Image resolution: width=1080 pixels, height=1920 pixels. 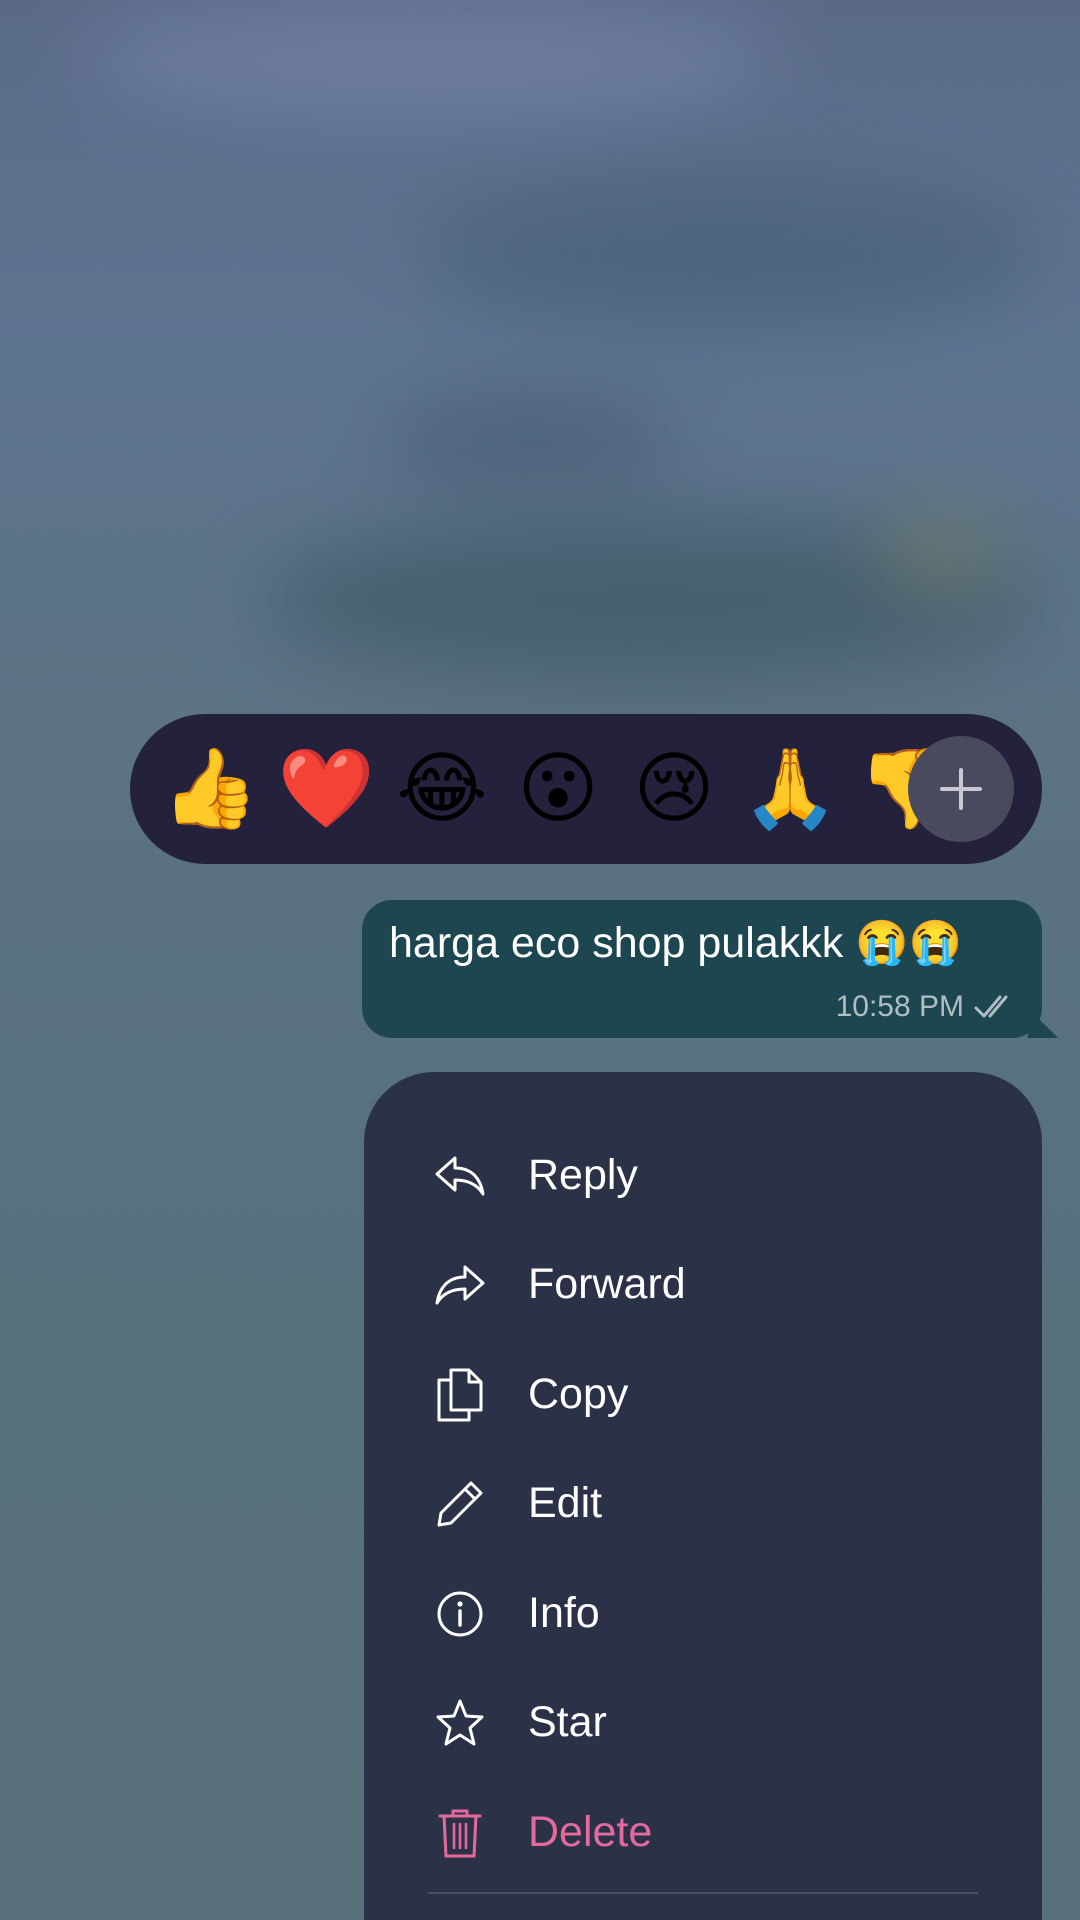 I want to click on menu-item-label: Reply, so click(x=583, y=1175).